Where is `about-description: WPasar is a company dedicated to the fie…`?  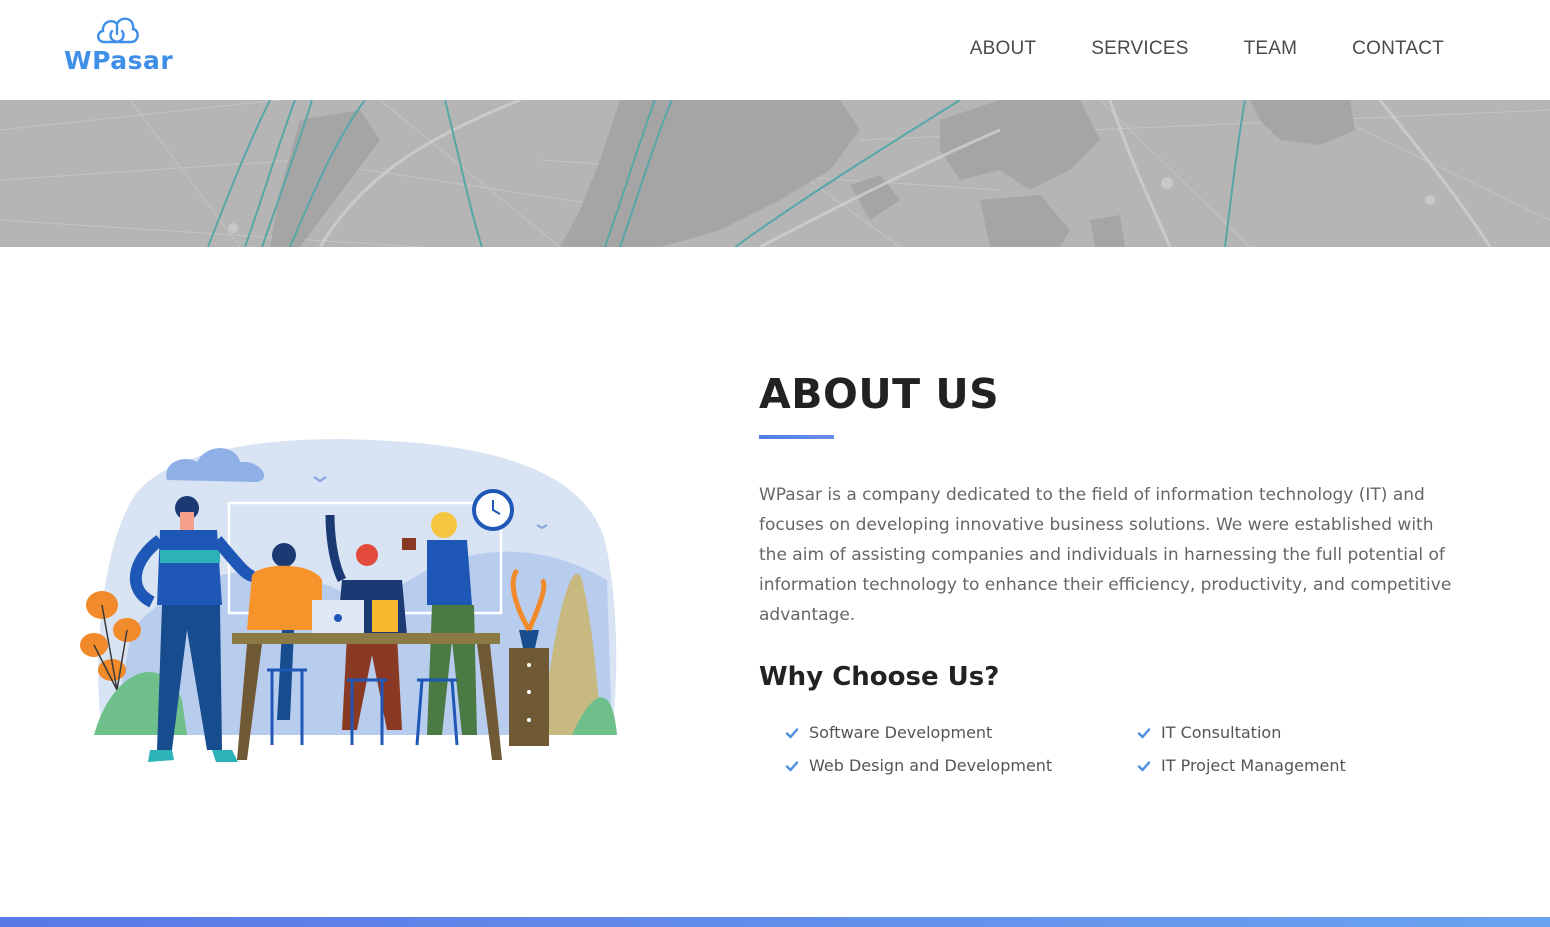
about-description: WPasar is a company dedicated to the fie… is located at coordinates (1105, 555).